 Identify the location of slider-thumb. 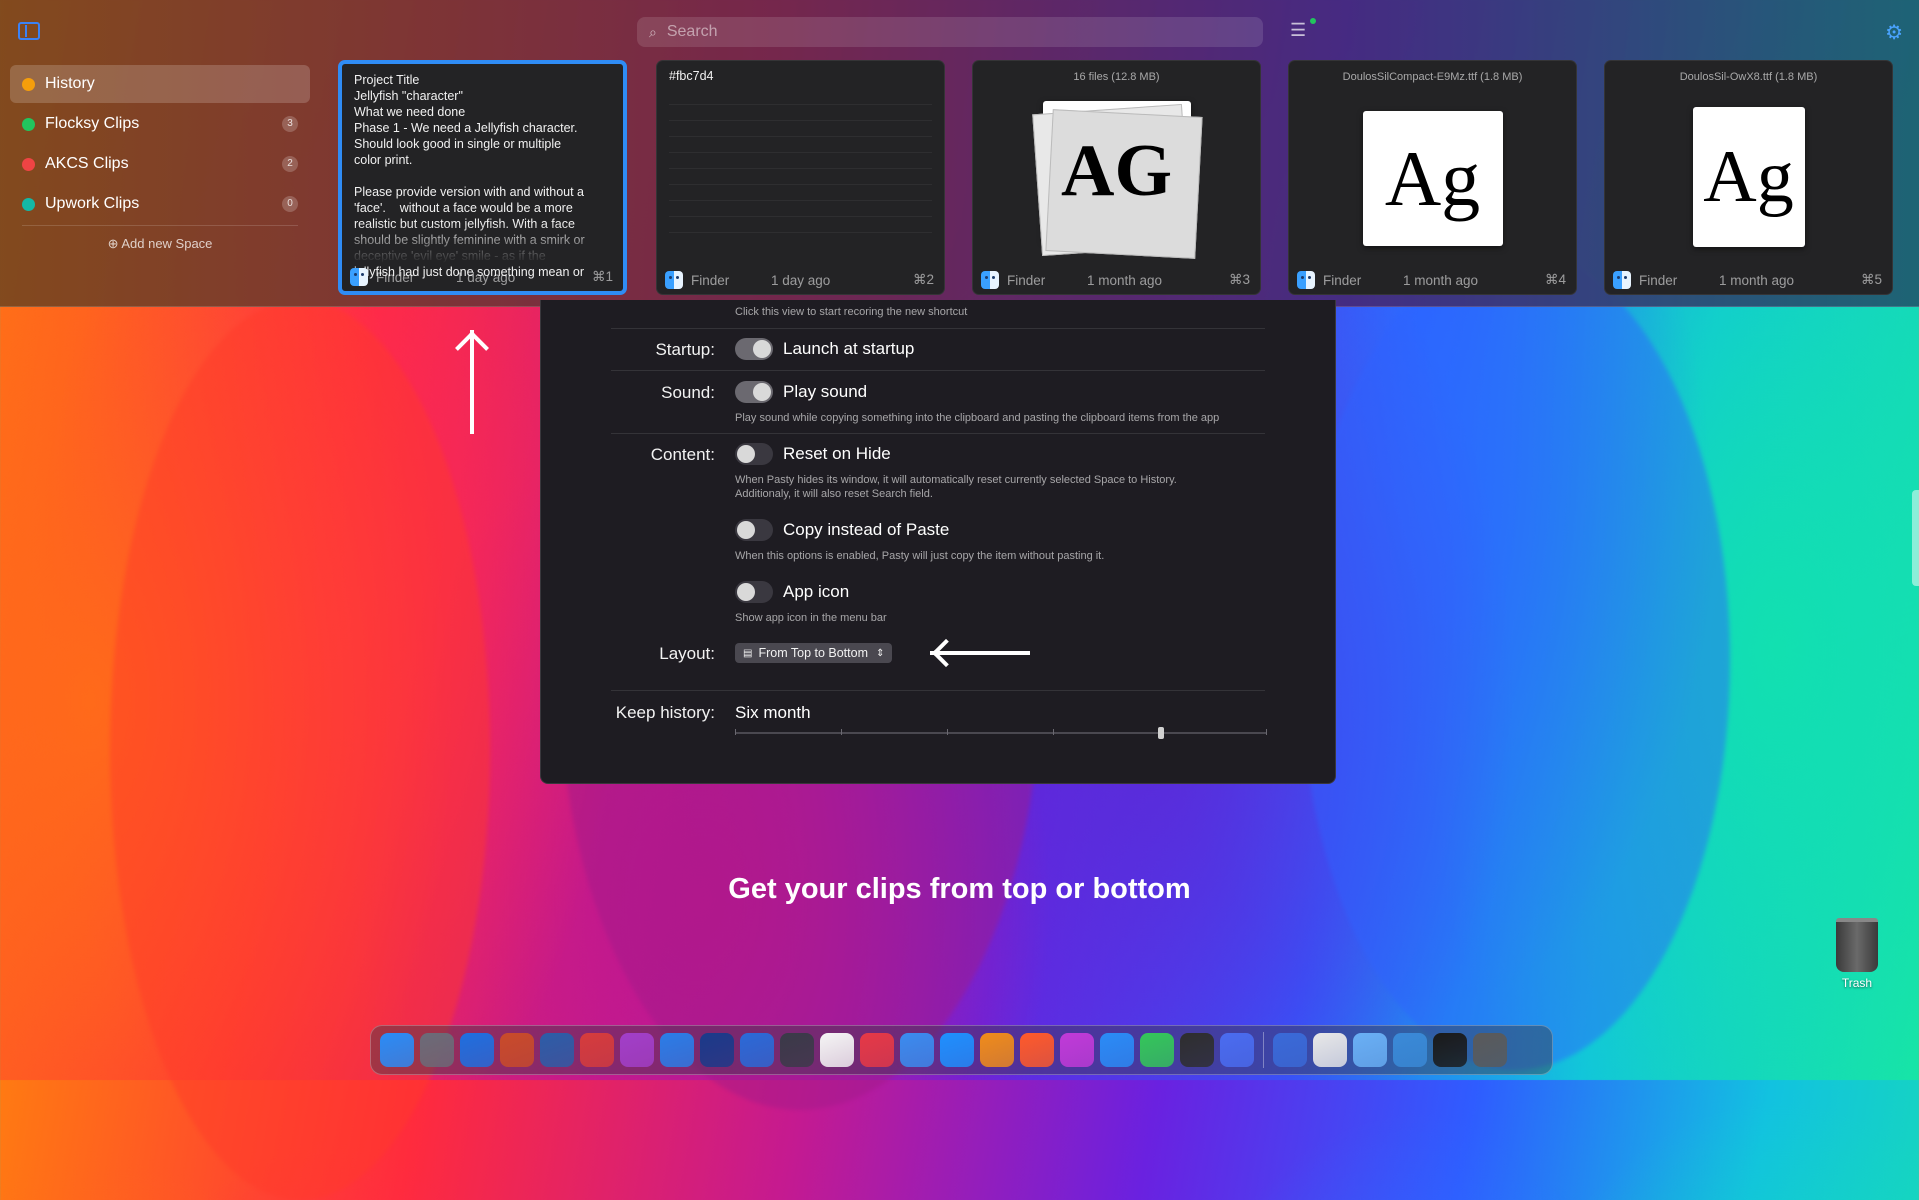
(1160, 733).